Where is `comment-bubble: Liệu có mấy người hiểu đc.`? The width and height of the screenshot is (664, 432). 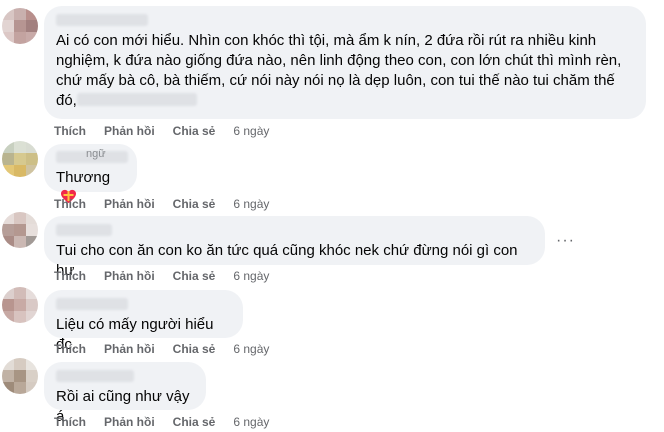
comment-bubble: Liệu có mấy người hiểu đc. is located at coordinates (143, 321).